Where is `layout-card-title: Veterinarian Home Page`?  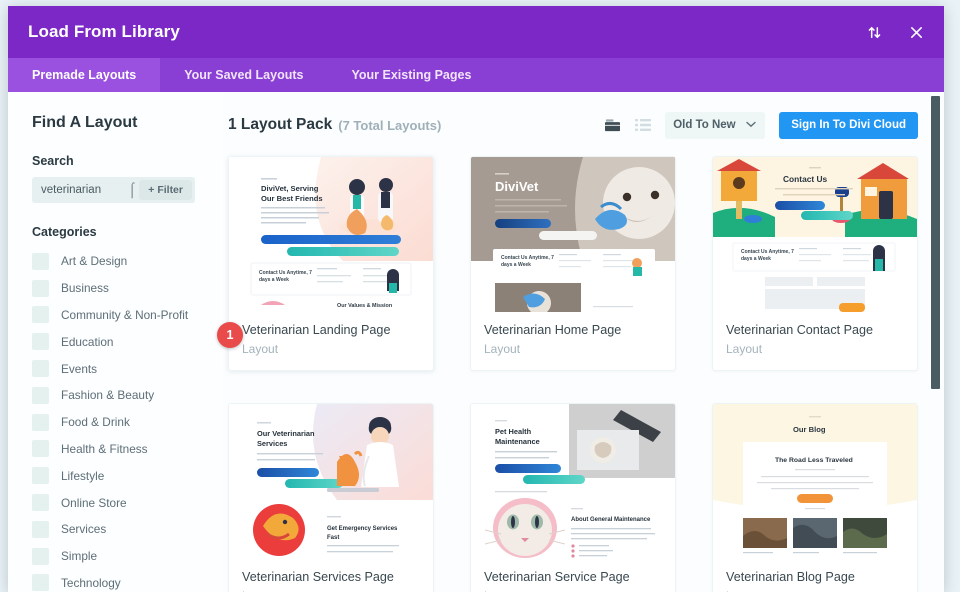 layout-card-title: Veterinarian Home Page is located at coordinates (553, 330).